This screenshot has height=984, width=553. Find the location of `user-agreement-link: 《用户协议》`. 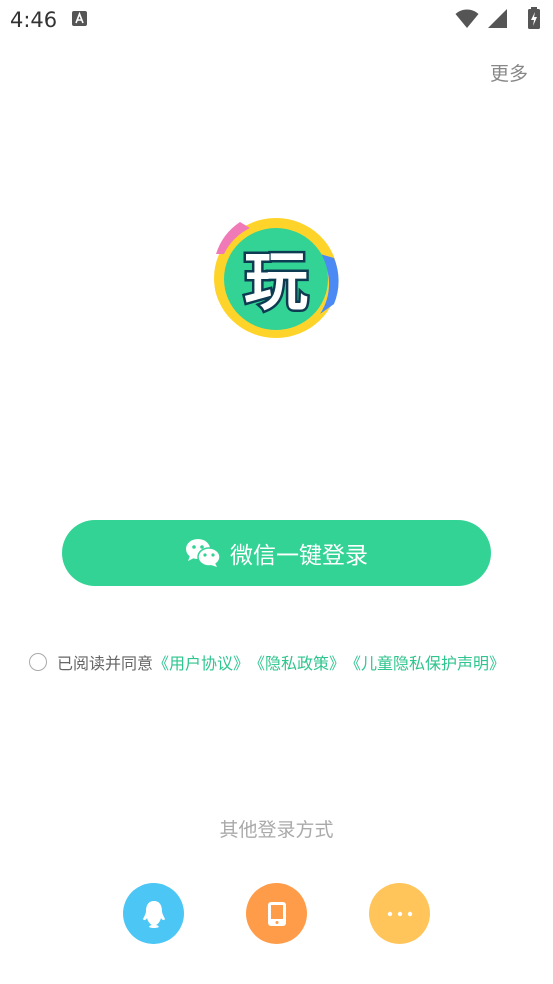

user-agreement-link: 《用户协议》 is located at coordinates (201, 662).